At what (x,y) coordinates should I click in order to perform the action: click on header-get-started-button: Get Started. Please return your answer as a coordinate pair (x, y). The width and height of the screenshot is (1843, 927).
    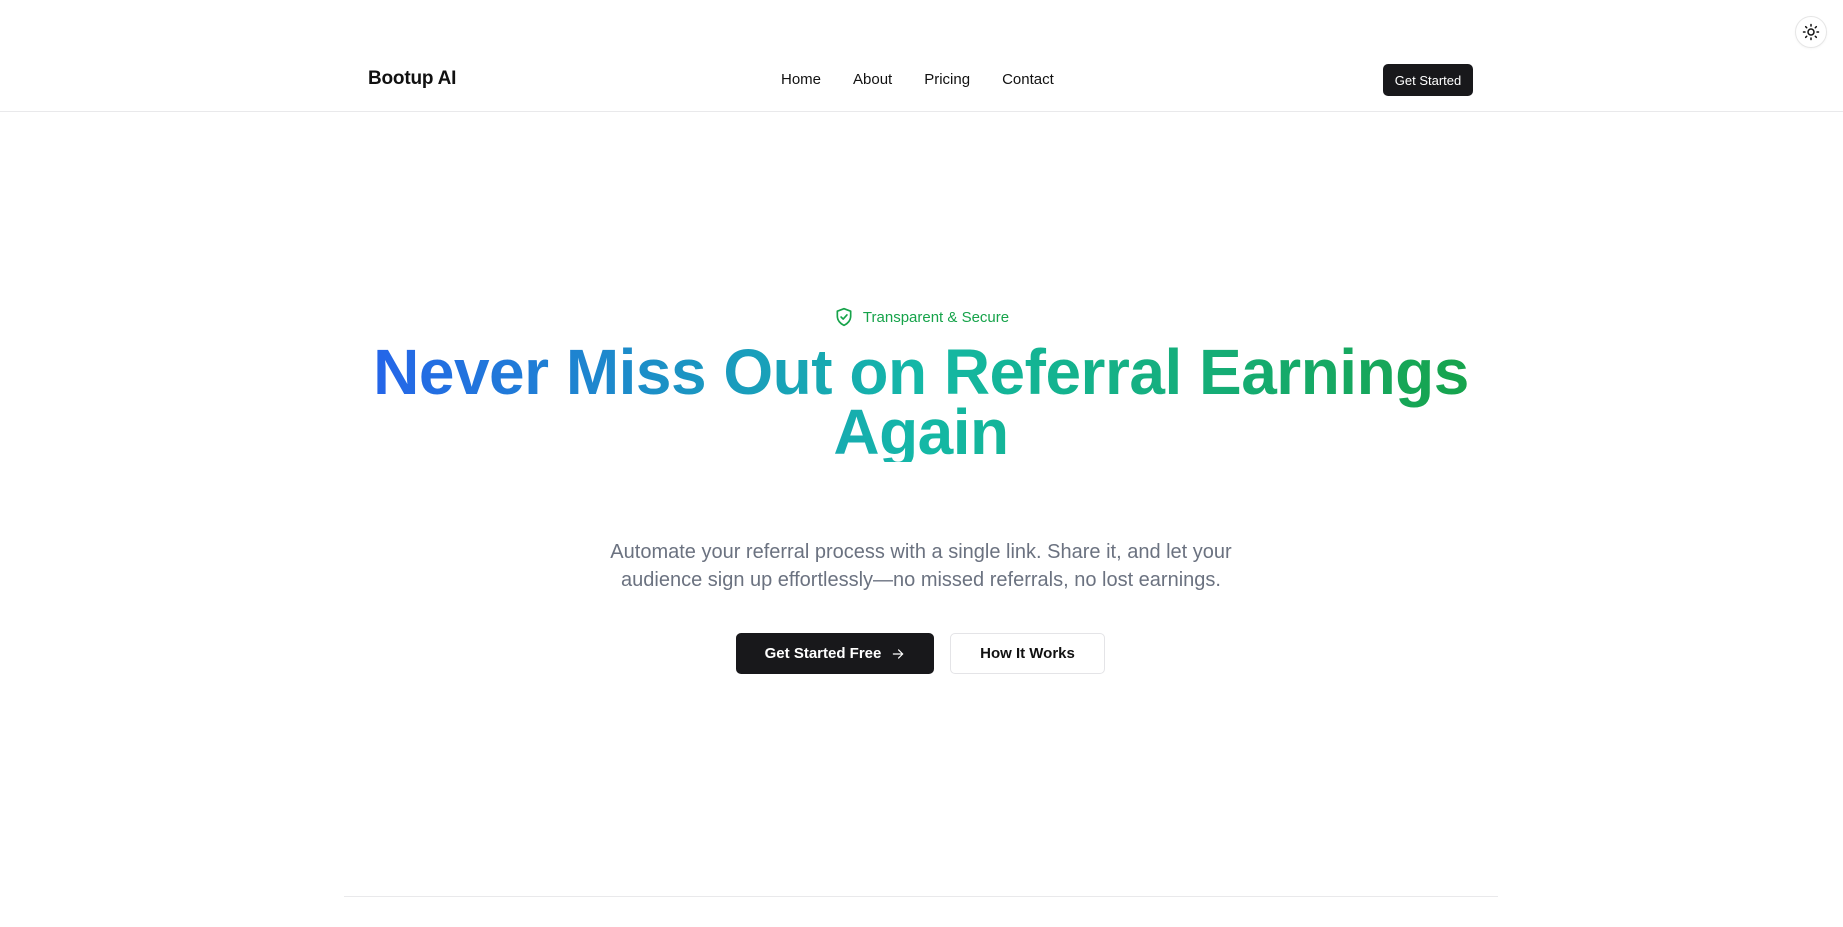
    Looking at the image, I should click on (1428, 80).